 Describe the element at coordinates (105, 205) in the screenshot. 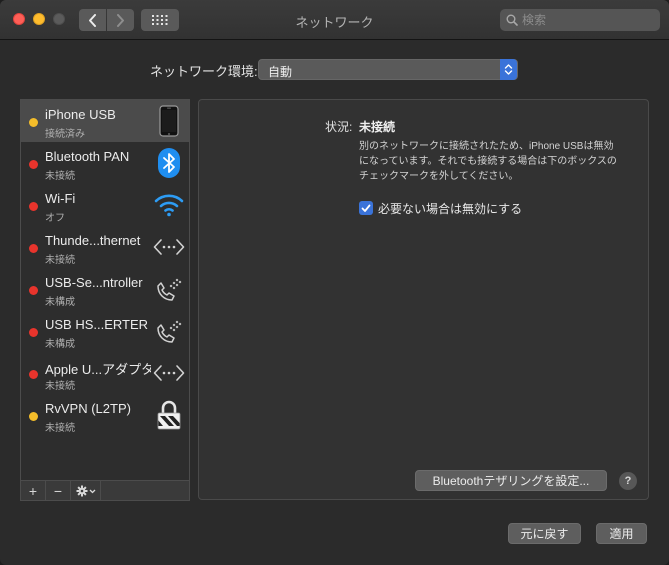

I see `service-wi-fi: Wi-Fi オフ` at that location.